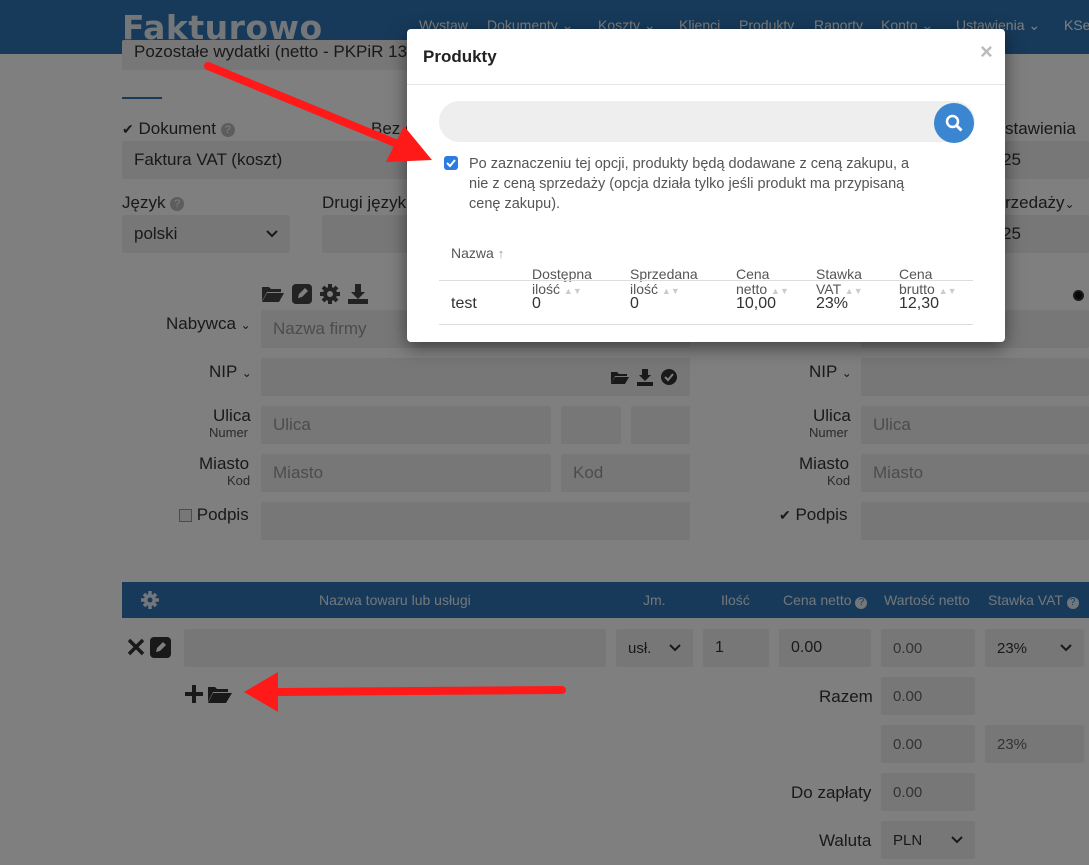 This screenshot has width=1089, height=865. What do you see at coordinates (318, 112) in the screenshot?
I see `arrow-to-checkbox` at bounding box center [318, 112].